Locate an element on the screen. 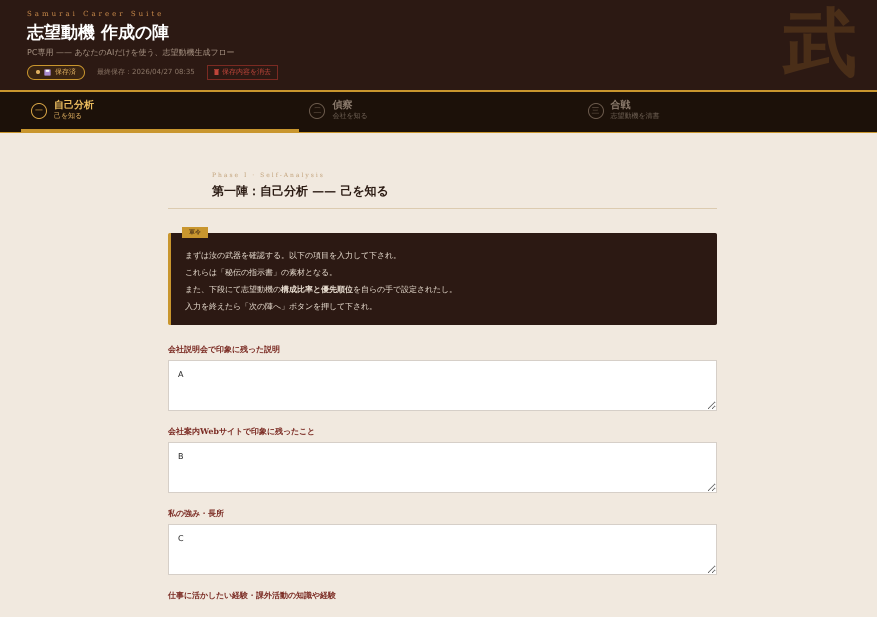 Image resolution: width=877 pixels, height=617 pixels. section-title: 第一陣：自己分析 —— 己を知る is located at coordinates (301, 191).